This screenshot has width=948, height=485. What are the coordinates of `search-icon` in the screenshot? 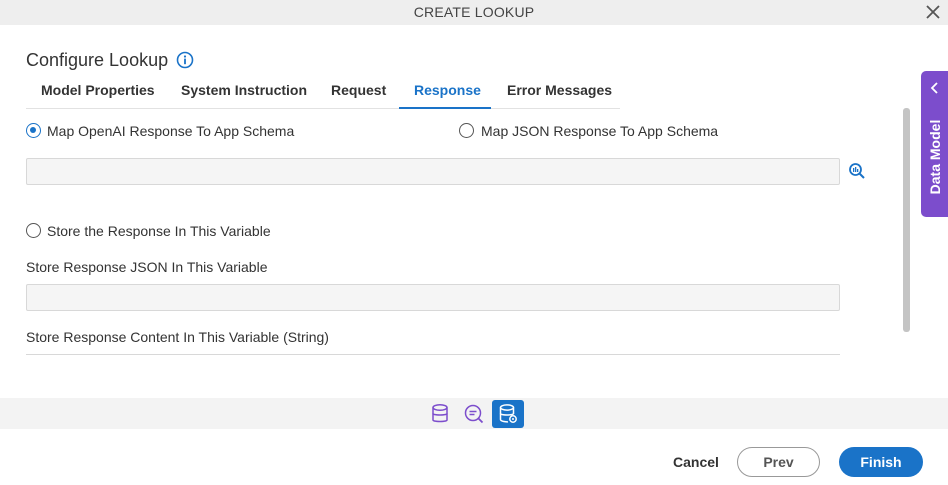 It's located at (857, 171).